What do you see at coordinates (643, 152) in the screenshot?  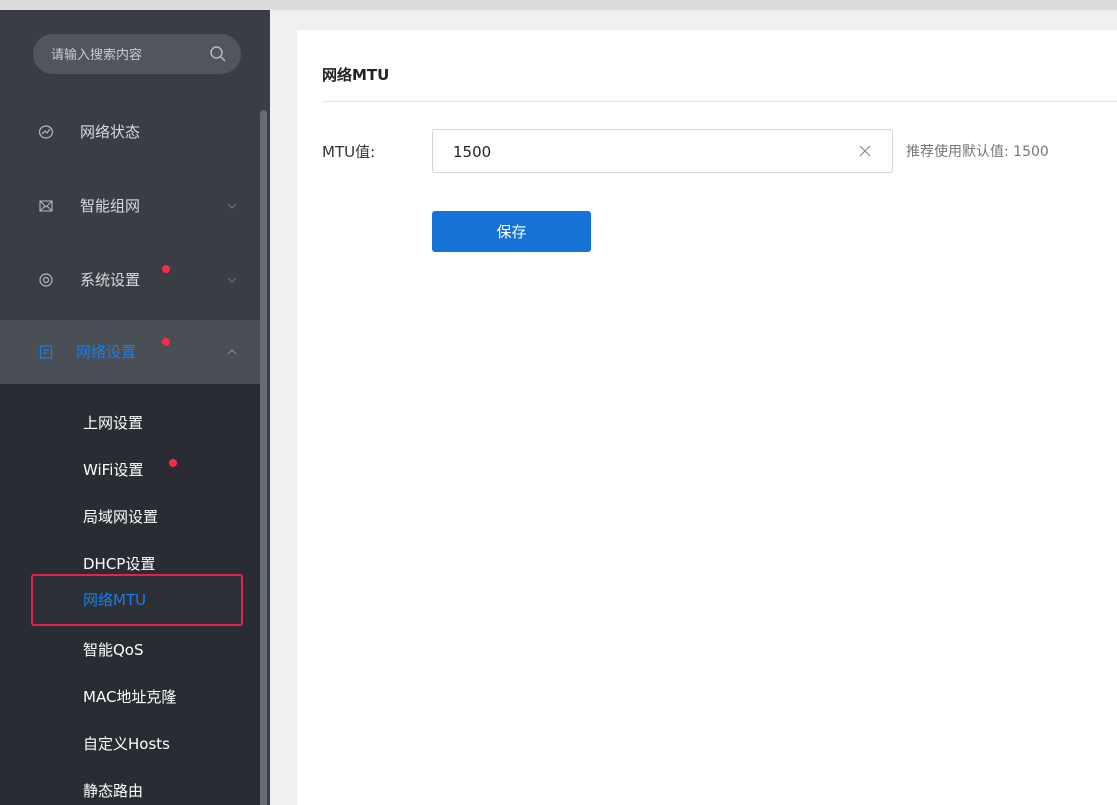 I see `mtu-input` at bounding box center [643, 152].